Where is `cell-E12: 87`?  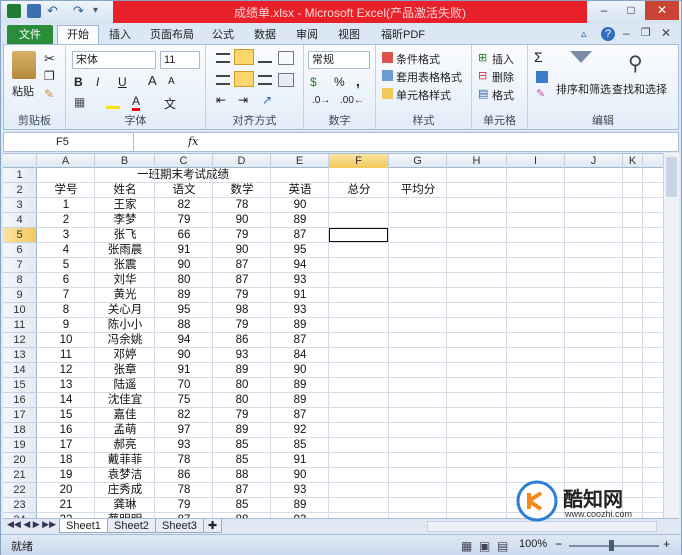 cell-E12: 87 is located at coordinates (300, 340).